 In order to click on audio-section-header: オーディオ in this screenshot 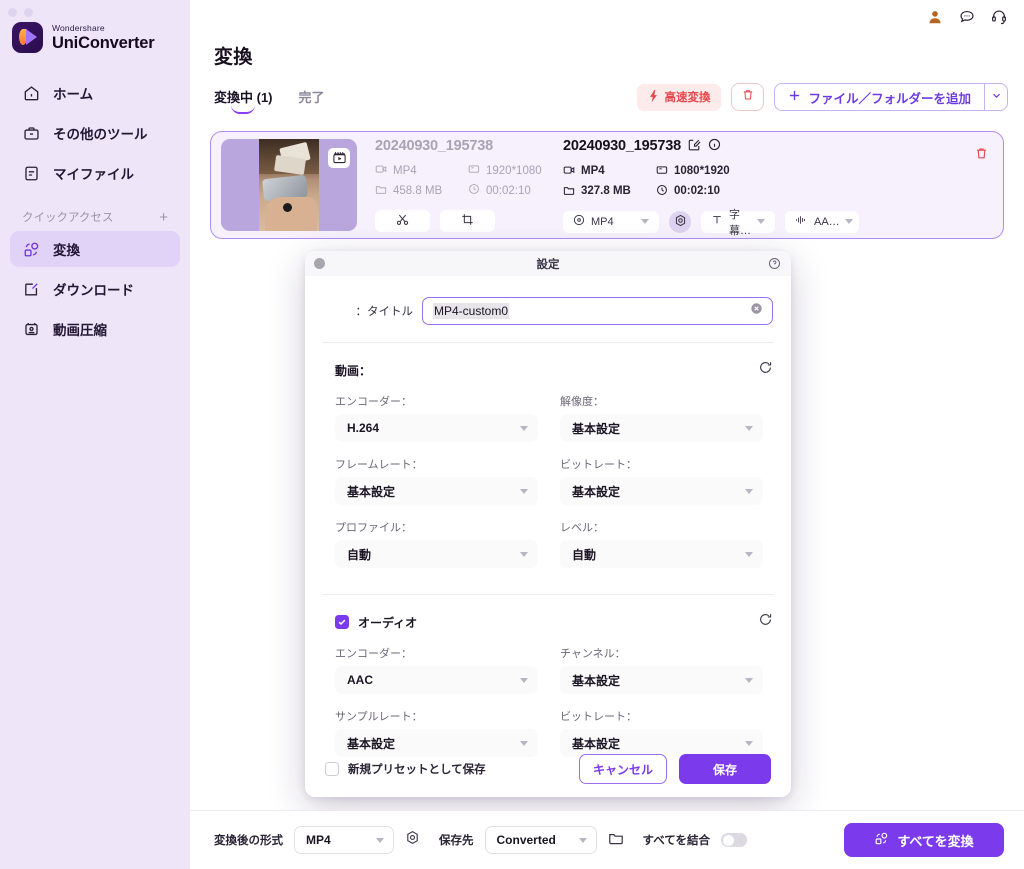, I will do `click(548, 613)`.